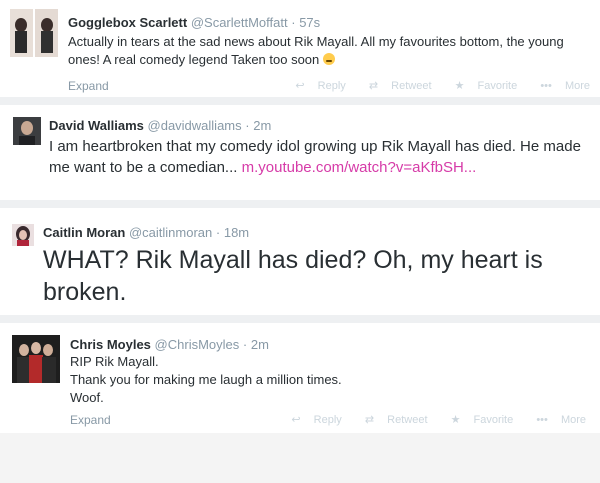 This screenshot has height=483, width=600. I want to click on tweet-header: David Walliams @davidwalliams · 2m, so click(160, 125).